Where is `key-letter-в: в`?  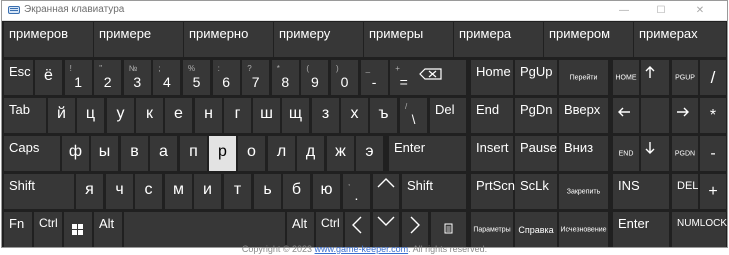
key-letter-в: в is located at coordinates (134, 153).